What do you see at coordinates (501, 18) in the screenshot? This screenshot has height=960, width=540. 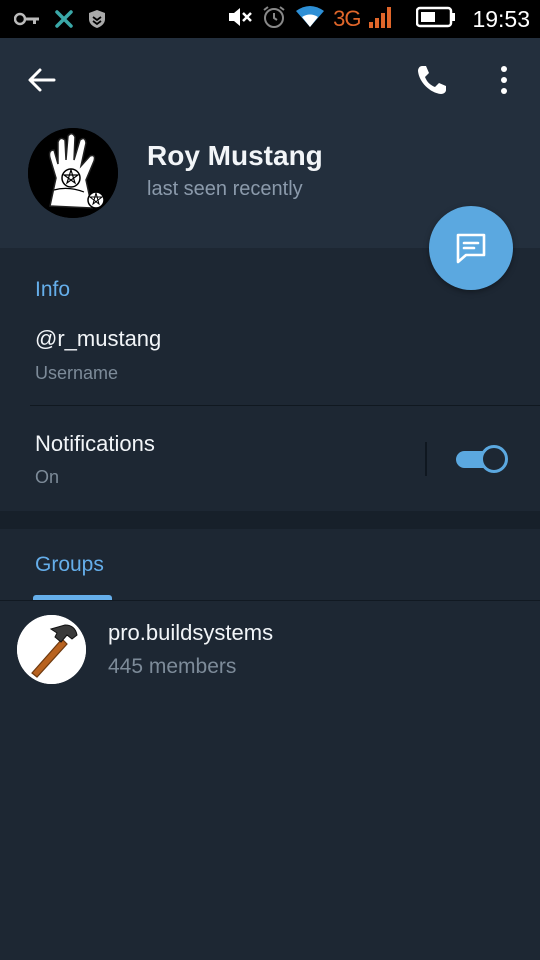 I see `clock: 19:53` at bounding box center [501, 18].